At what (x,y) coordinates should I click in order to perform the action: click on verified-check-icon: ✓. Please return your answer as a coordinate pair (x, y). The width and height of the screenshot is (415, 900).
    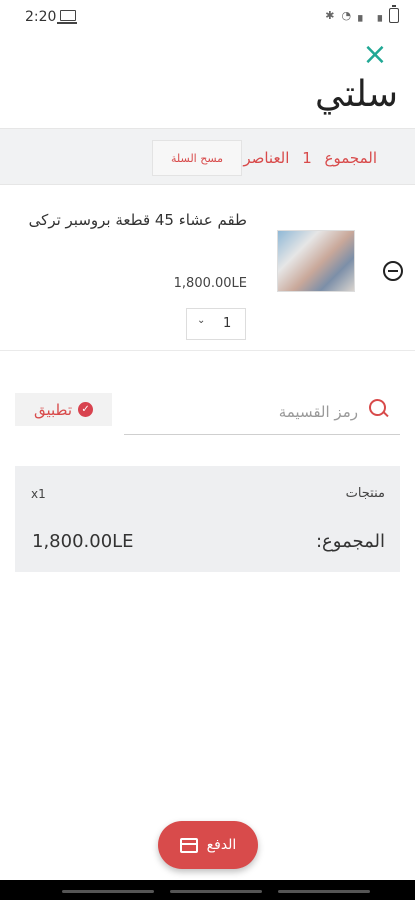
    Looking at the image, I should click on (86, 409).